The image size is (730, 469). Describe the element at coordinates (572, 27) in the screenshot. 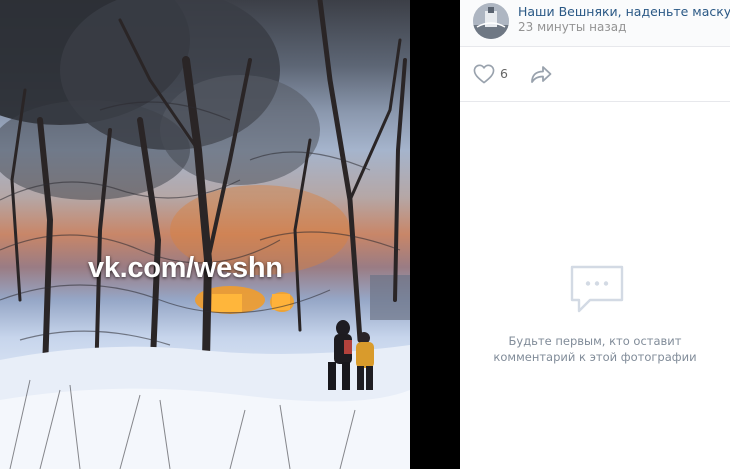

I see `post-time: 23 минуты назад` at that location.